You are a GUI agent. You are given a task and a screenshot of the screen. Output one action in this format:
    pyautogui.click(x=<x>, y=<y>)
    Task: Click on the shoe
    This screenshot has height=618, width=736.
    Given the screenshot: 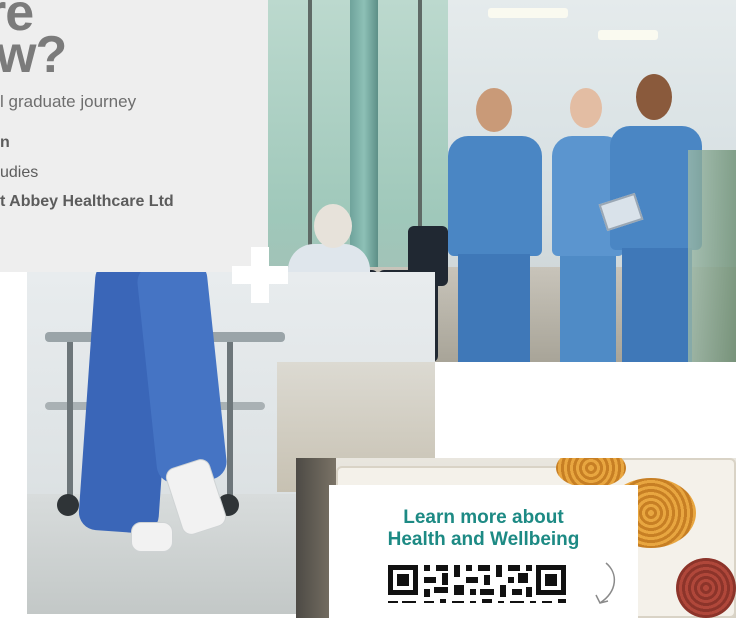 What is the action you would take?
    pyautogui.click(x=152, y=537)
    